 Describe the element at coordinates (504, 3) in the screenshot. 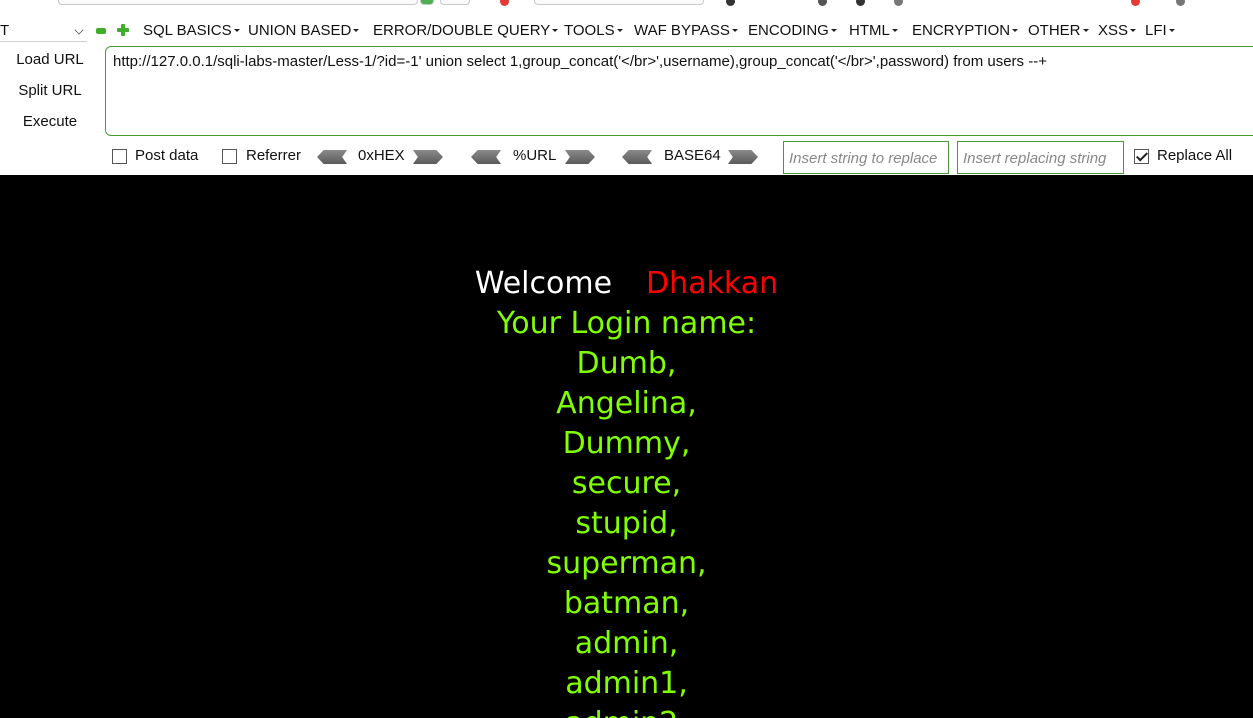

I see `browser-logo-icon` at that location.